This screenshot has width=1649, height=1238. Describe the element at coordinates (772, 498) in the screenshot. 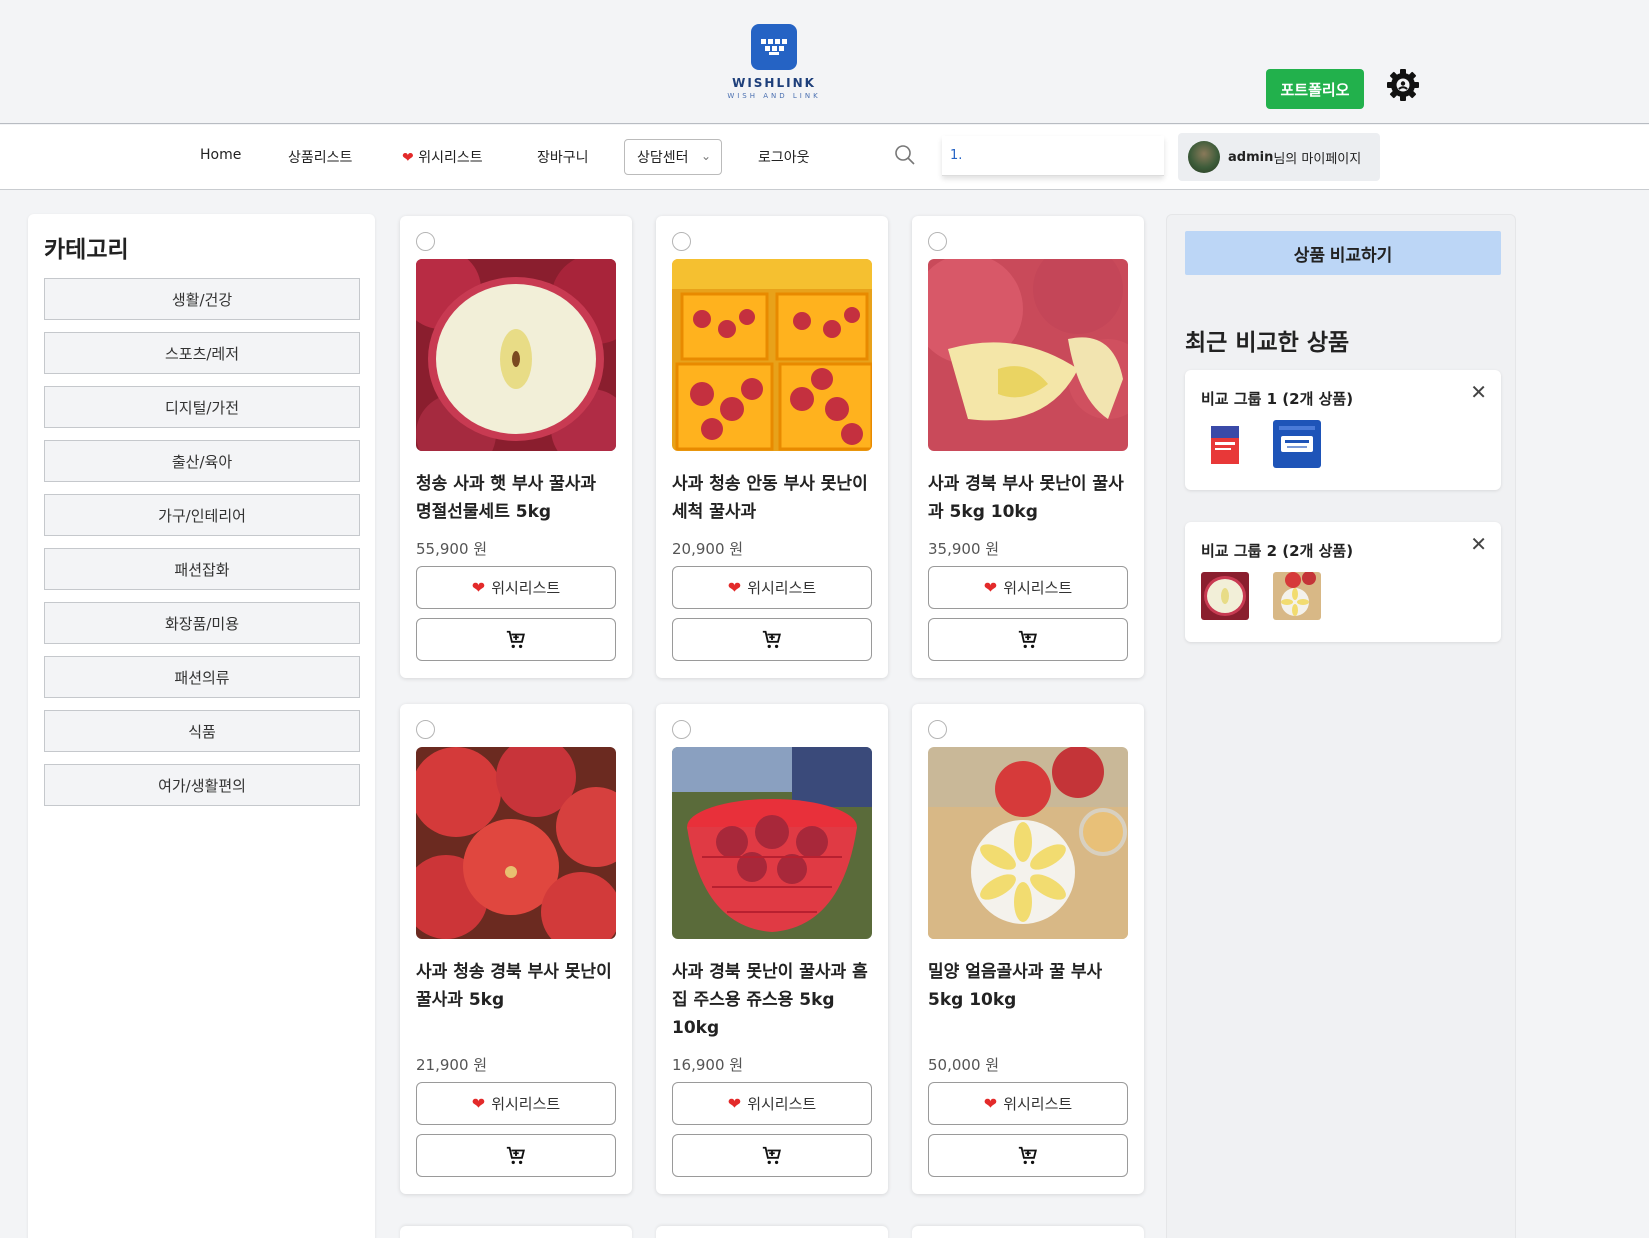

I see `product-name: 사과 청송 안동 부사 못난이 세척 꿀사과` at that location.